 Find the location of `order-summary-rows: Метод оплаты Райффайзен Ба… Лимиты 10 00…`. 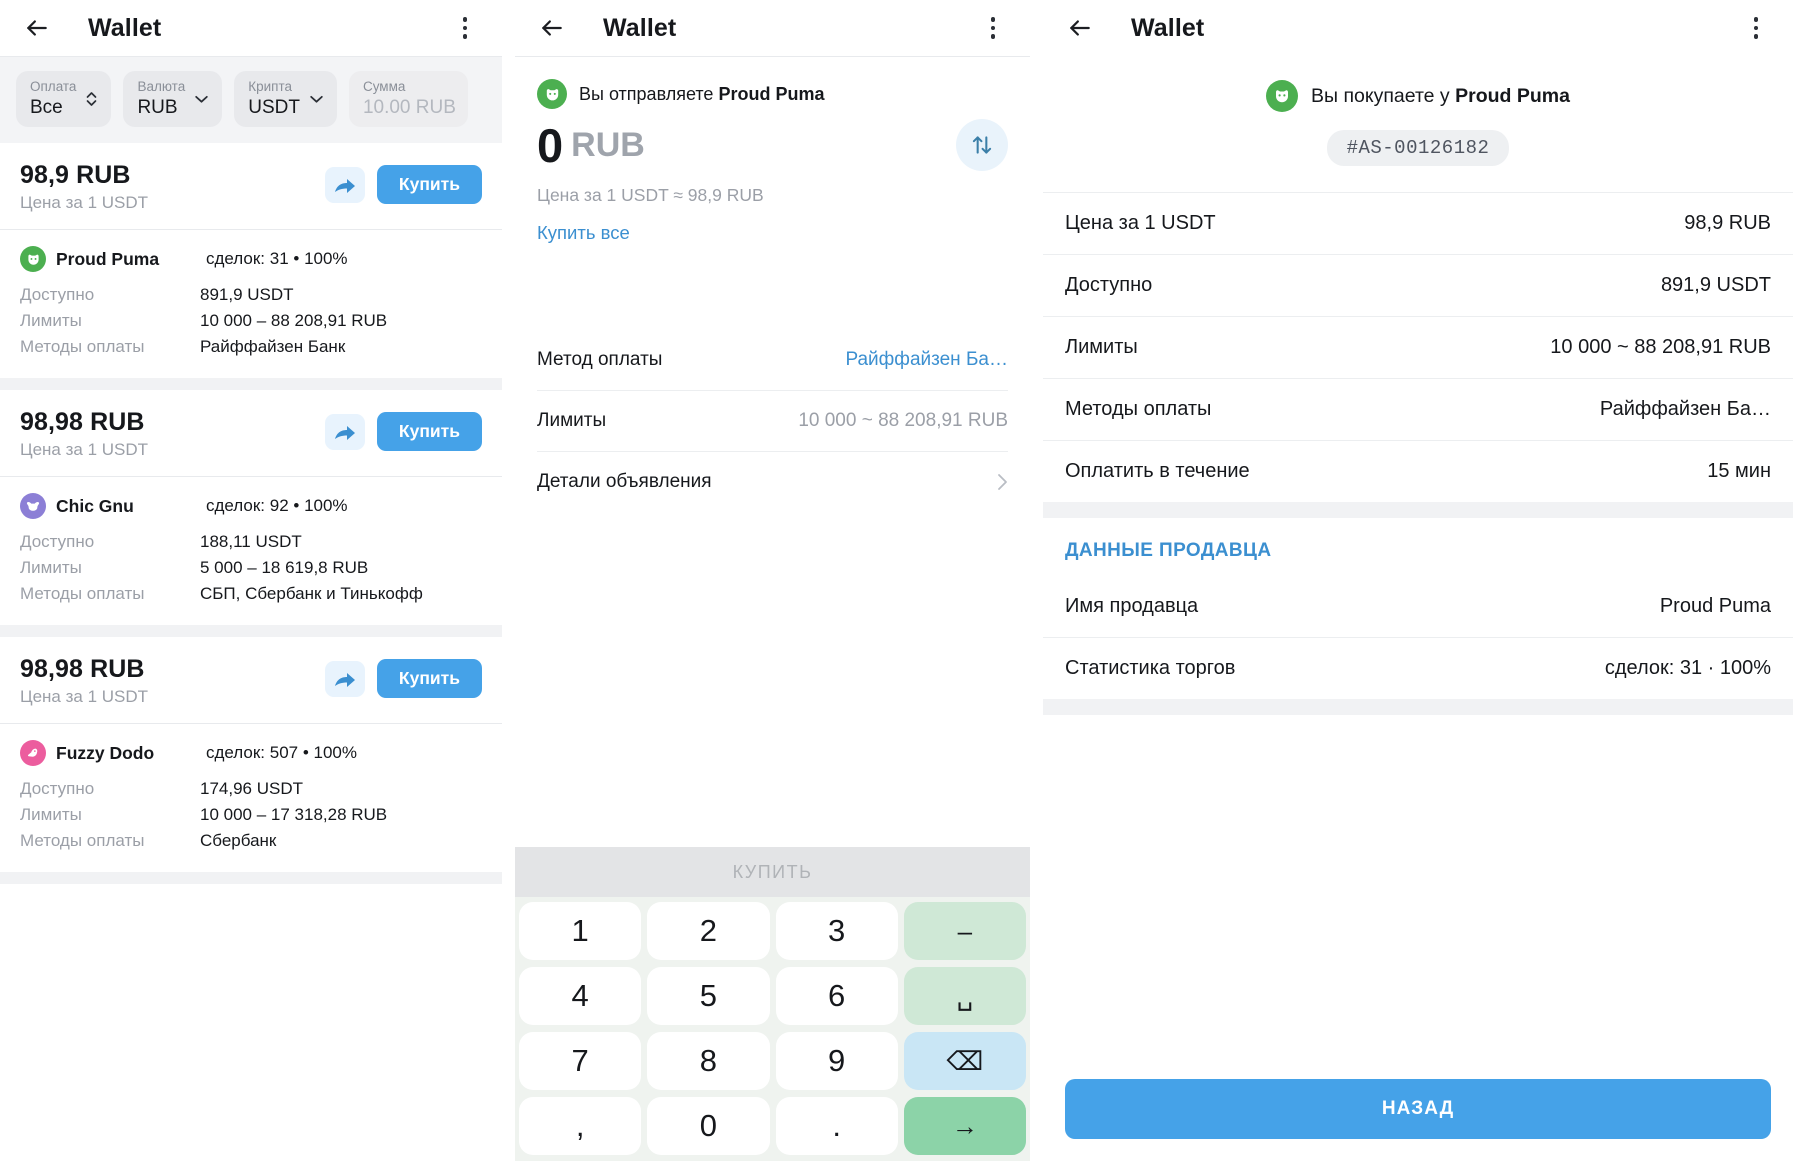

order-summary-rows: Метод оплаты Райффайзен Ба… Лимиты 10 00… is located at coordinates (772, 421).